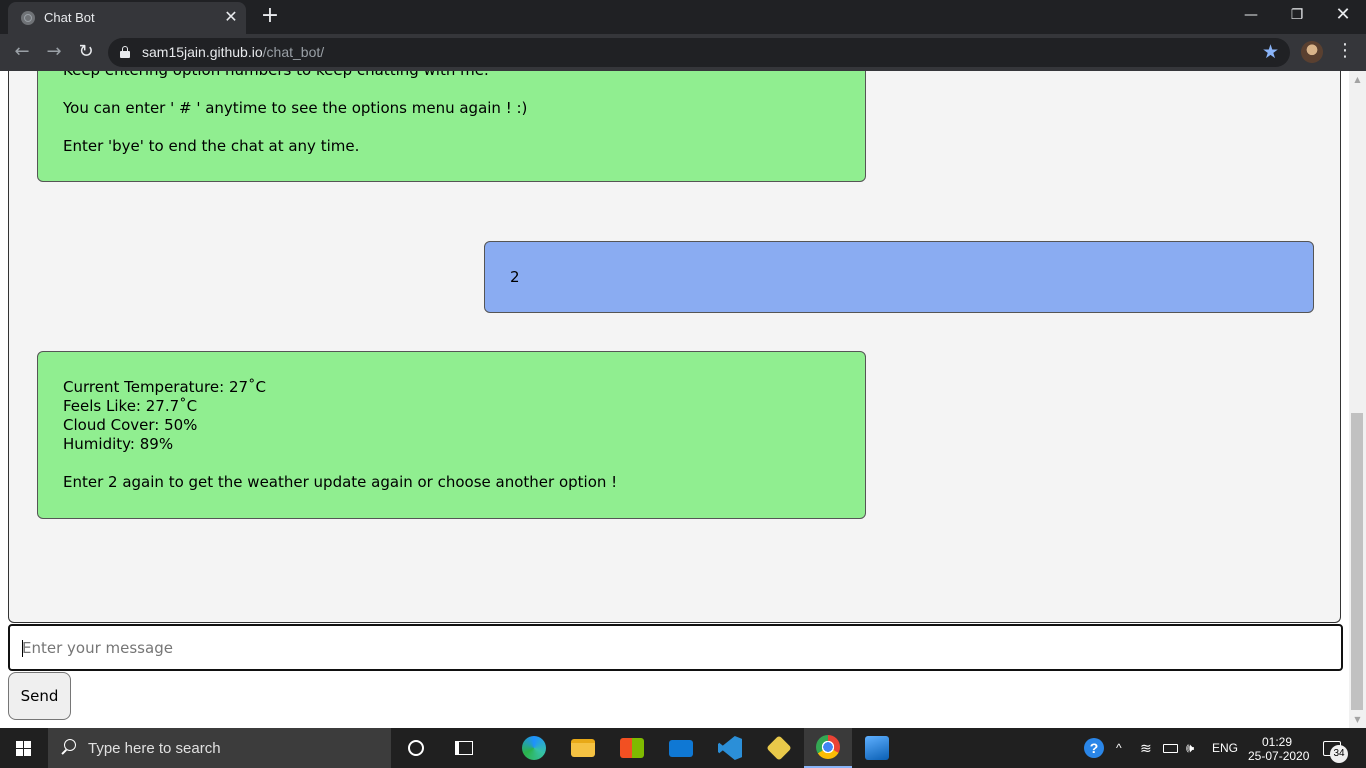 This screenshot has height=768, width=1366. Describe the element at coordinates (464, 748) in the screenshot. I see `task-view-icon` at that location.